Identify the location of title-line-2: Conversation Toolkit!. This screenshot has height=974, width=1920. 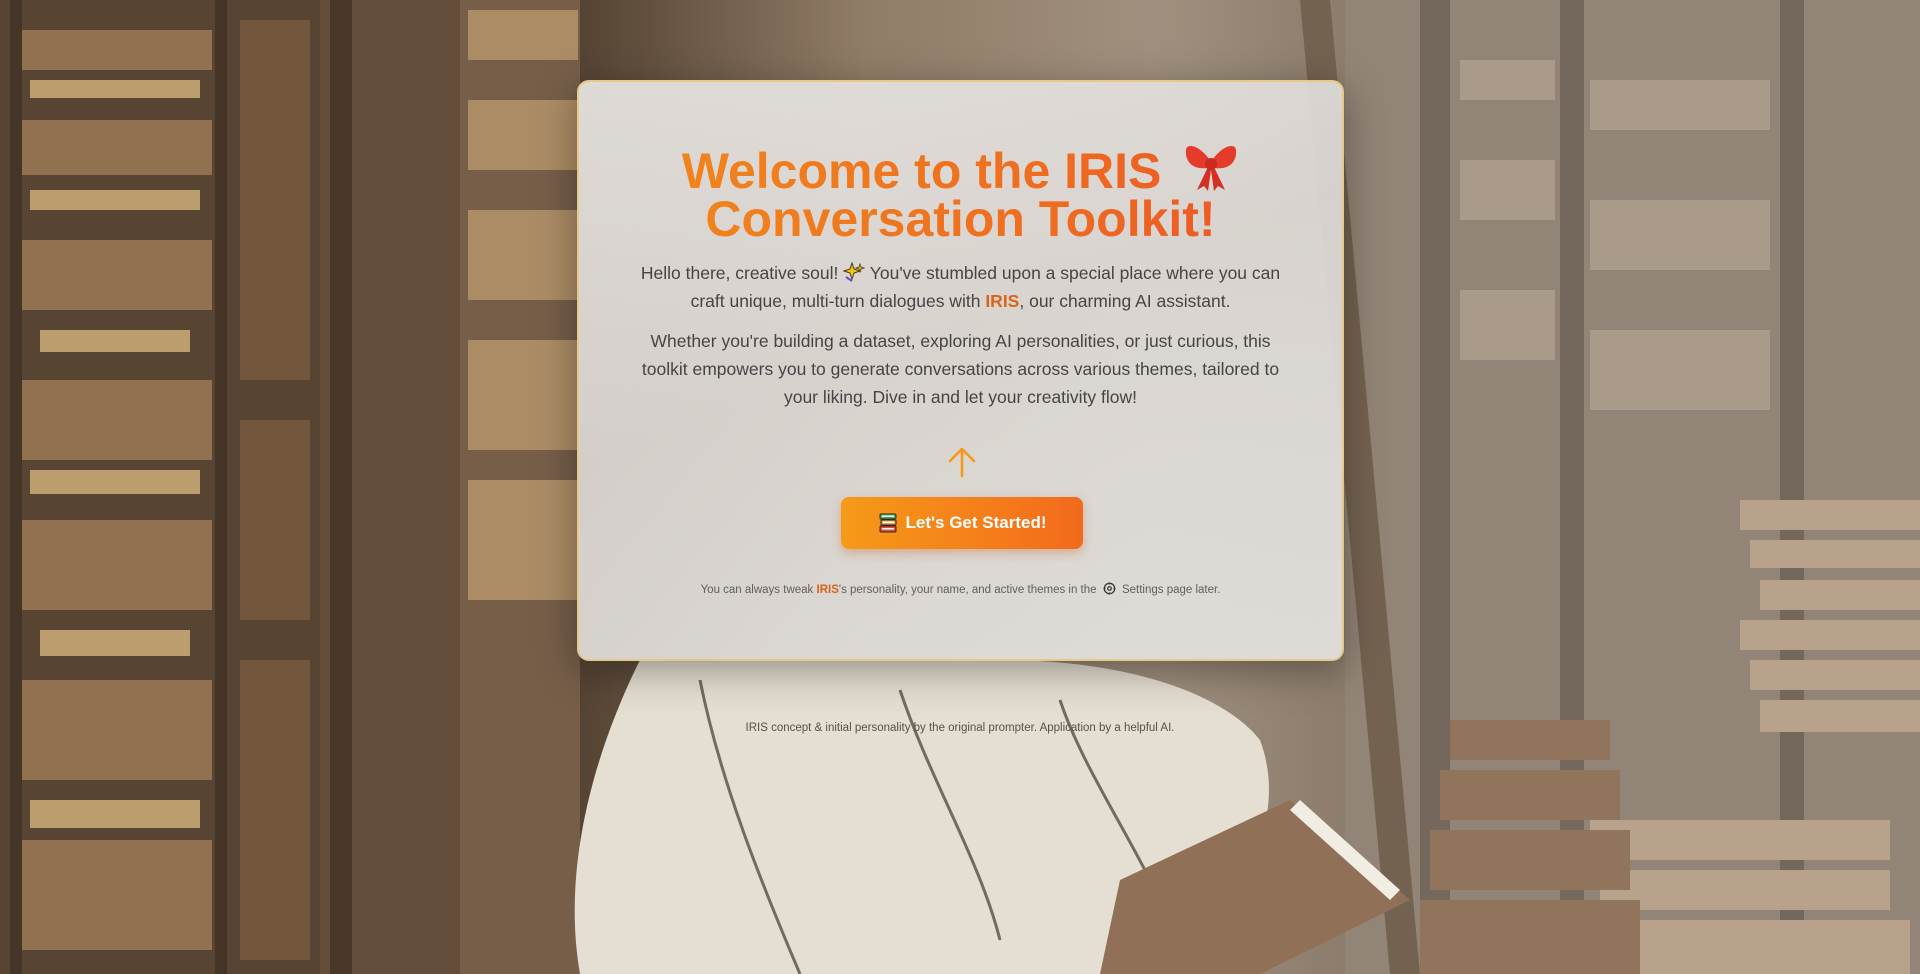
(960, 219).